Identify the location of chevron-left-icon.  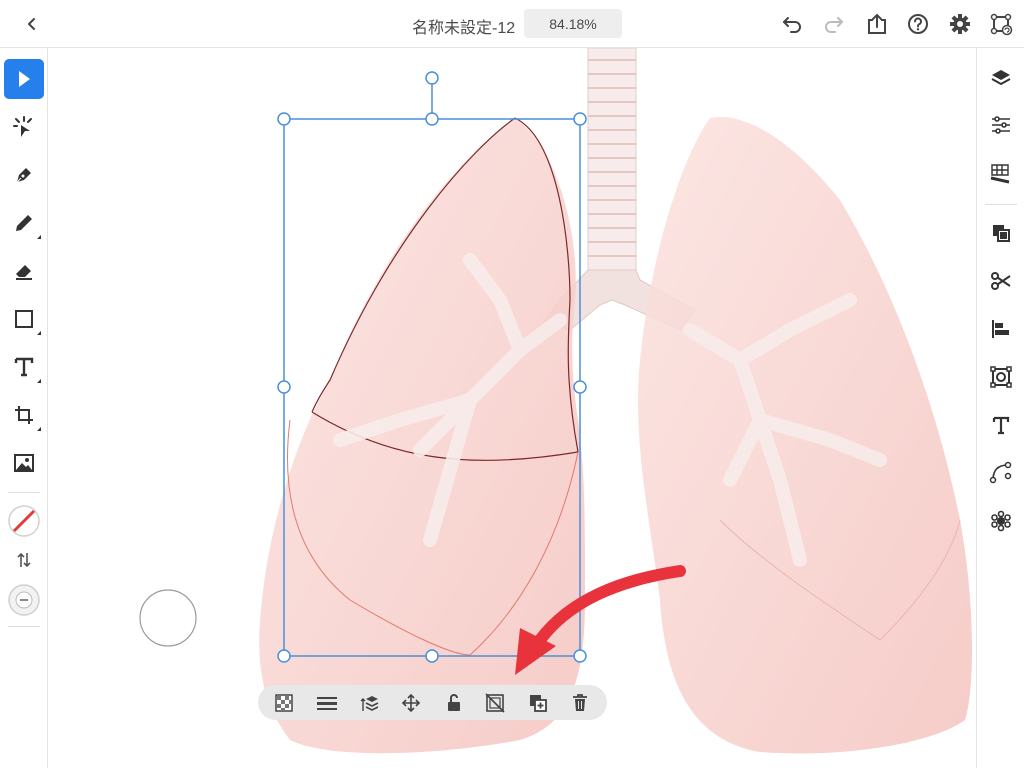
(31, 24).